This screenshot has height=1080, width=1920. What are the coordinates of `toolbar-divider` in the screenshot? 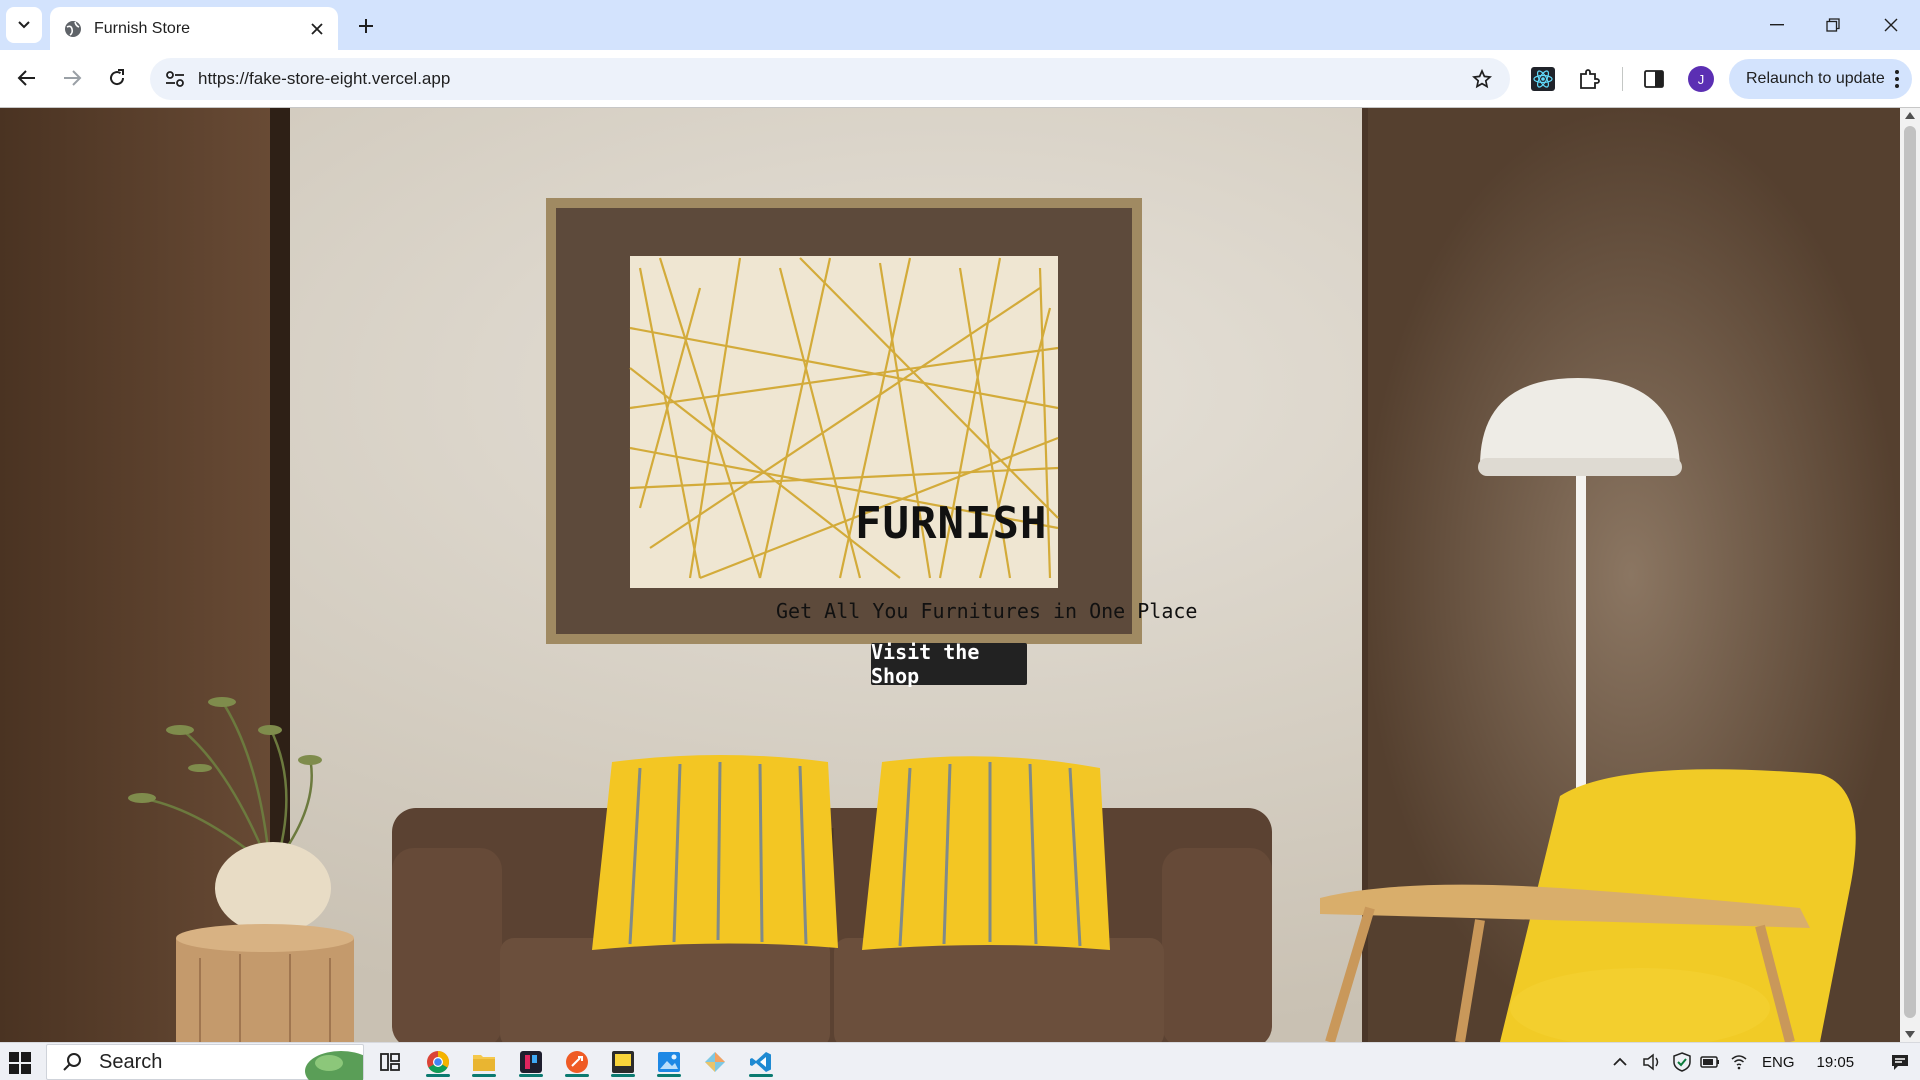 It's located at (1622, 79).